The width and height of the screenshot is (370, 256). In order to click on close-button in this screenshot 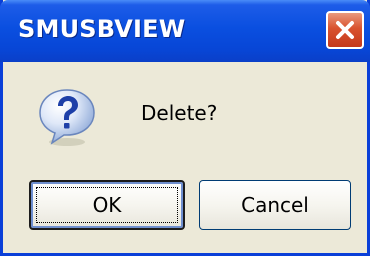, I will do `click(345, 30)`.